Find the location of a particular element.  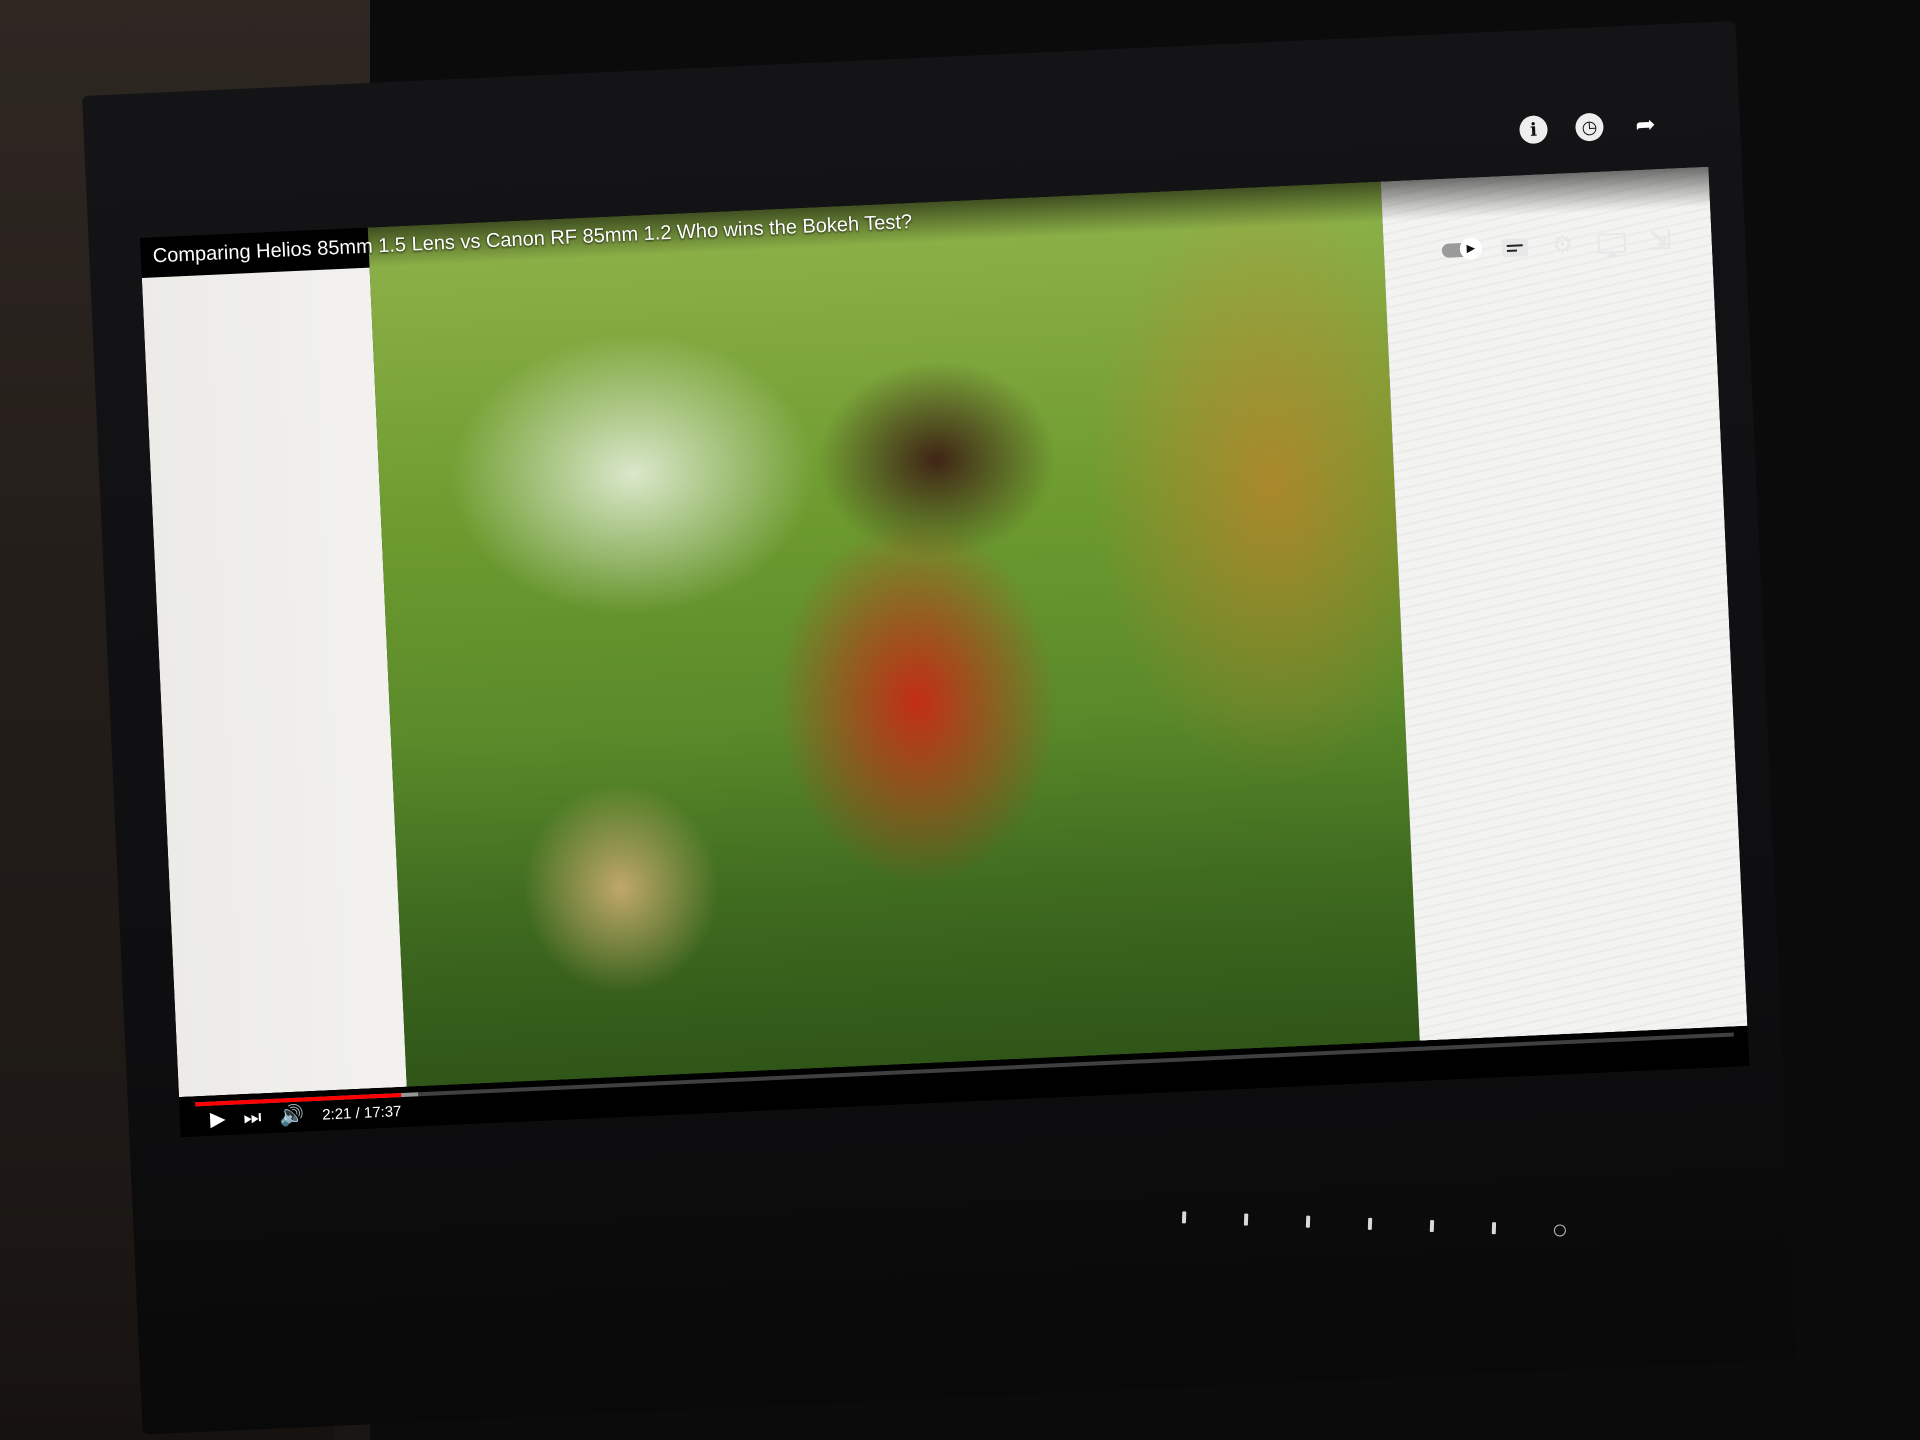

top-right-actions: i ◷ ➦ is located at coordinates (1589, 127).